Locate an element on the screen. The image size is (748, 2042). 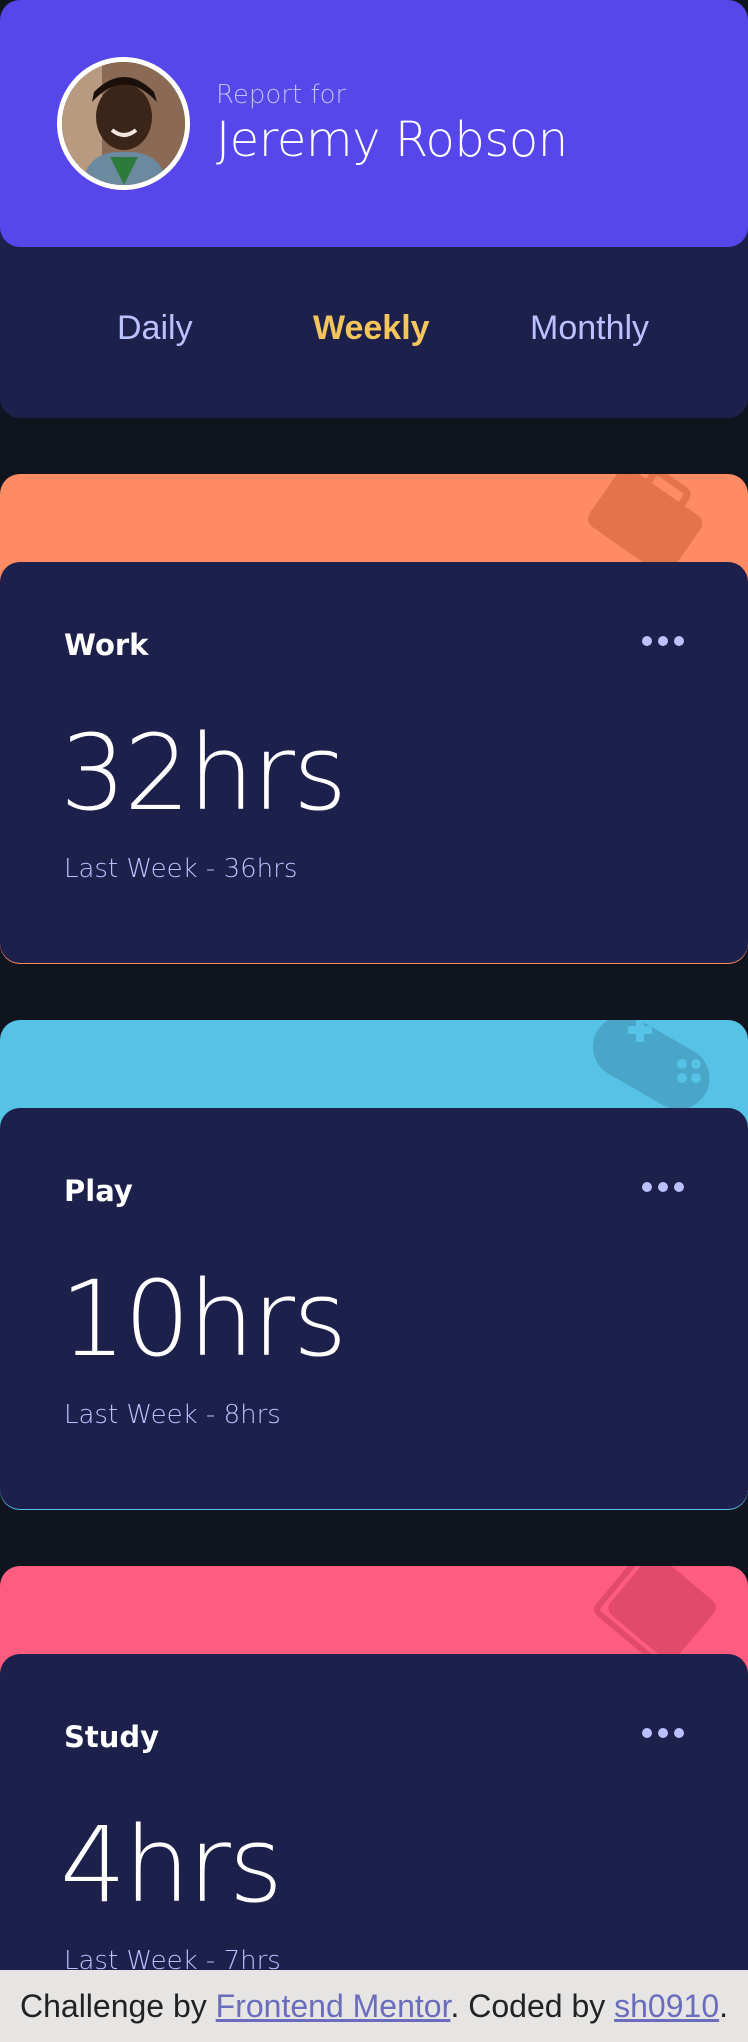
tab-weekly: Weekly is located at coordinates (371, 328).